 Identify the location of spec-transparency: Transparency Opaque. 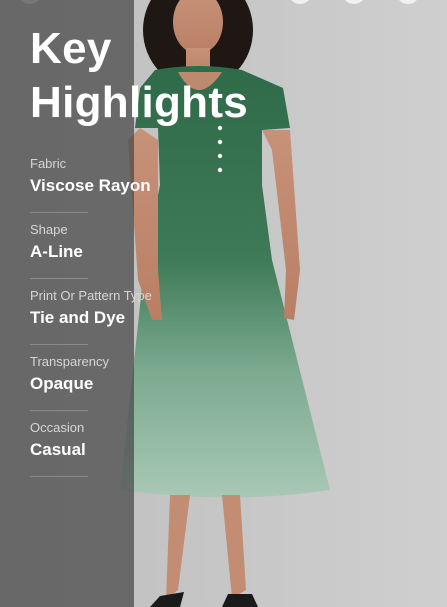
(87, 381).